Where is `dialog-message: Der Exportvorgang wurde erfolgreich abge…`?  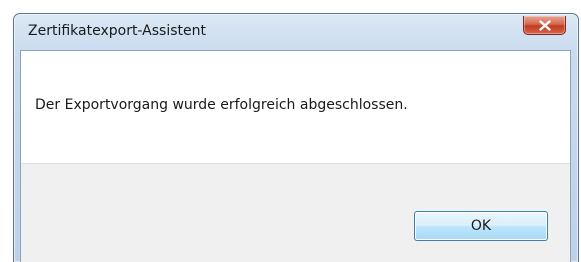
dialog-message: Der Exportvorgang wurde erfolgreich abge… is located at coordinates (221, 105).